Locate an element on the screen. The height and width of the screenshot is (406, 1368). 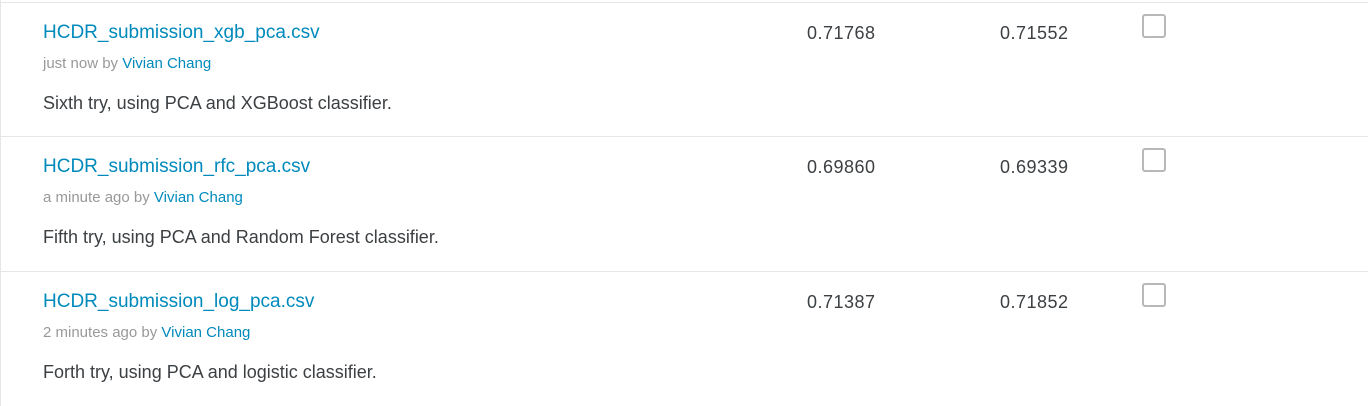
submission-meta: a minute ago by Vivian Chang is located at coordinates (143, 197).